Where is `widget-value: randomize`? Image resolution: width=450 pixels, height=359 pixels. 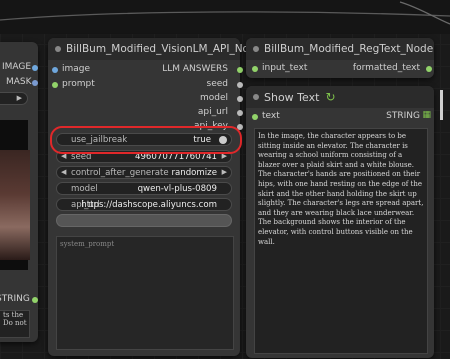 widget-value: randomize is located at coordinates (194, 172).